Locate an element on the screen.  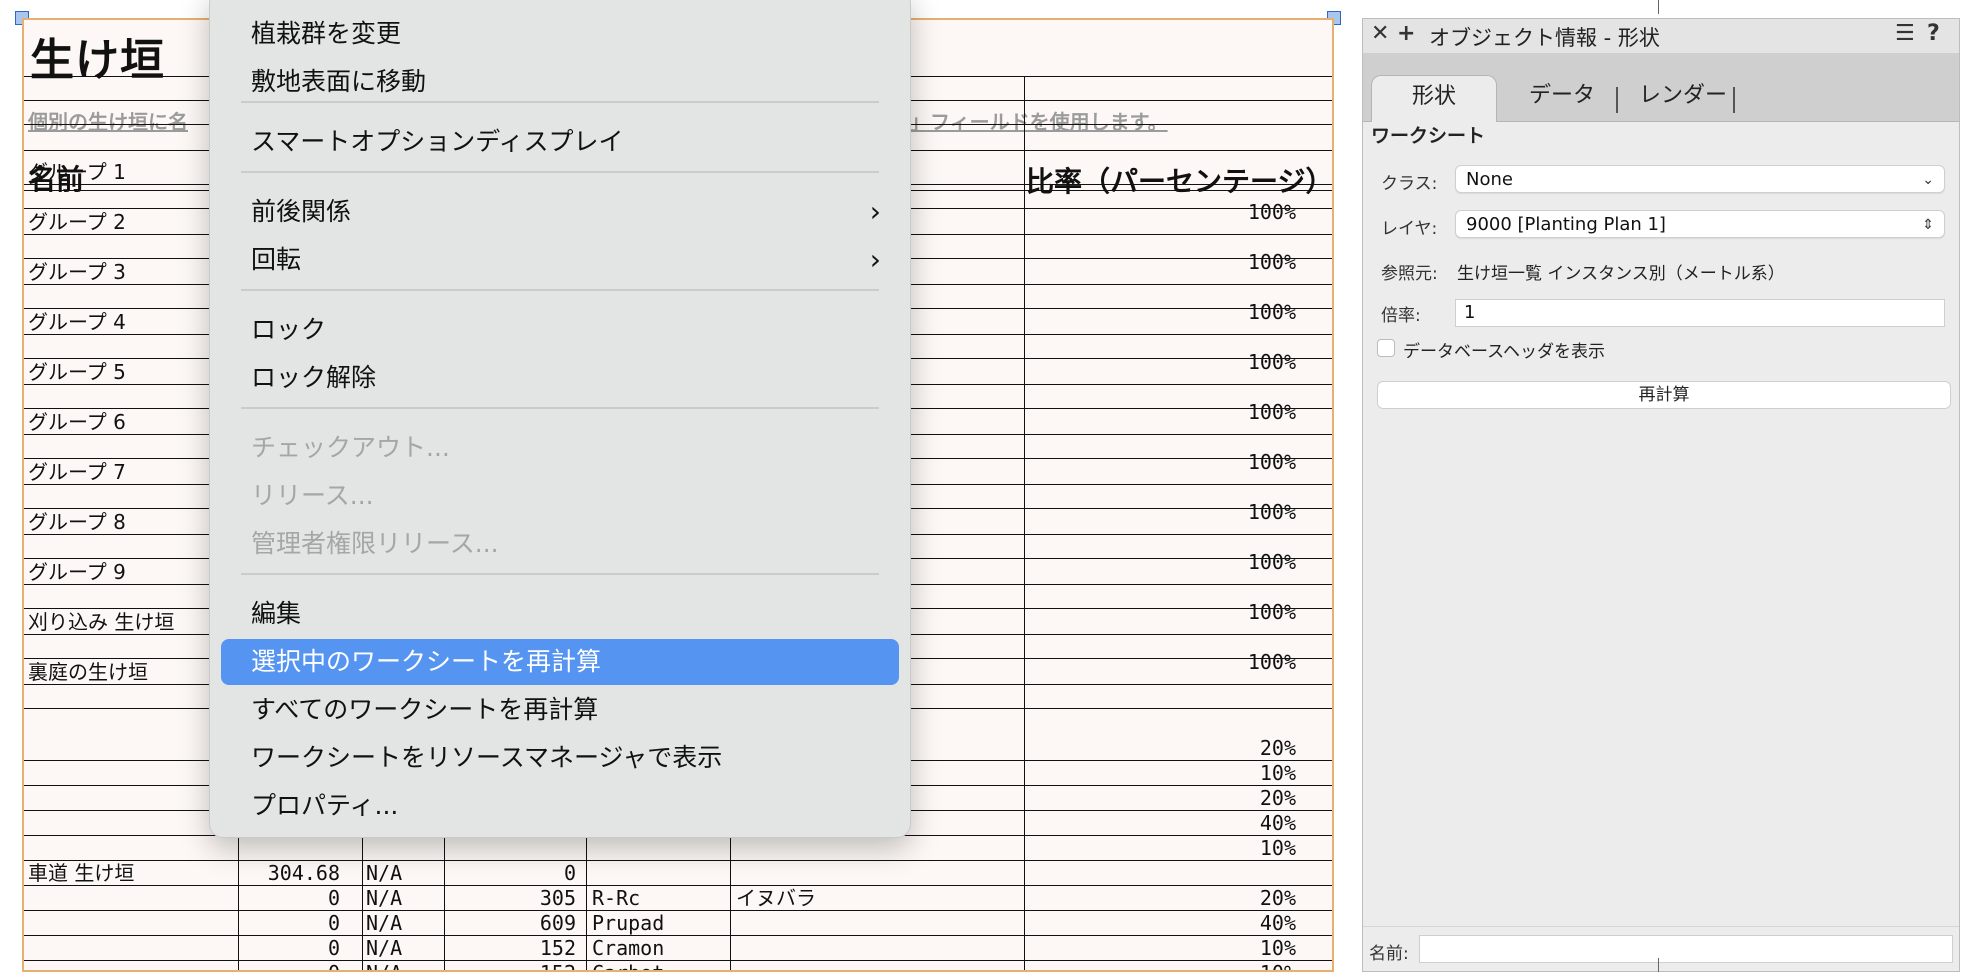
section-title-worksheet: ワークシート is located at coordinates (1428, 136).